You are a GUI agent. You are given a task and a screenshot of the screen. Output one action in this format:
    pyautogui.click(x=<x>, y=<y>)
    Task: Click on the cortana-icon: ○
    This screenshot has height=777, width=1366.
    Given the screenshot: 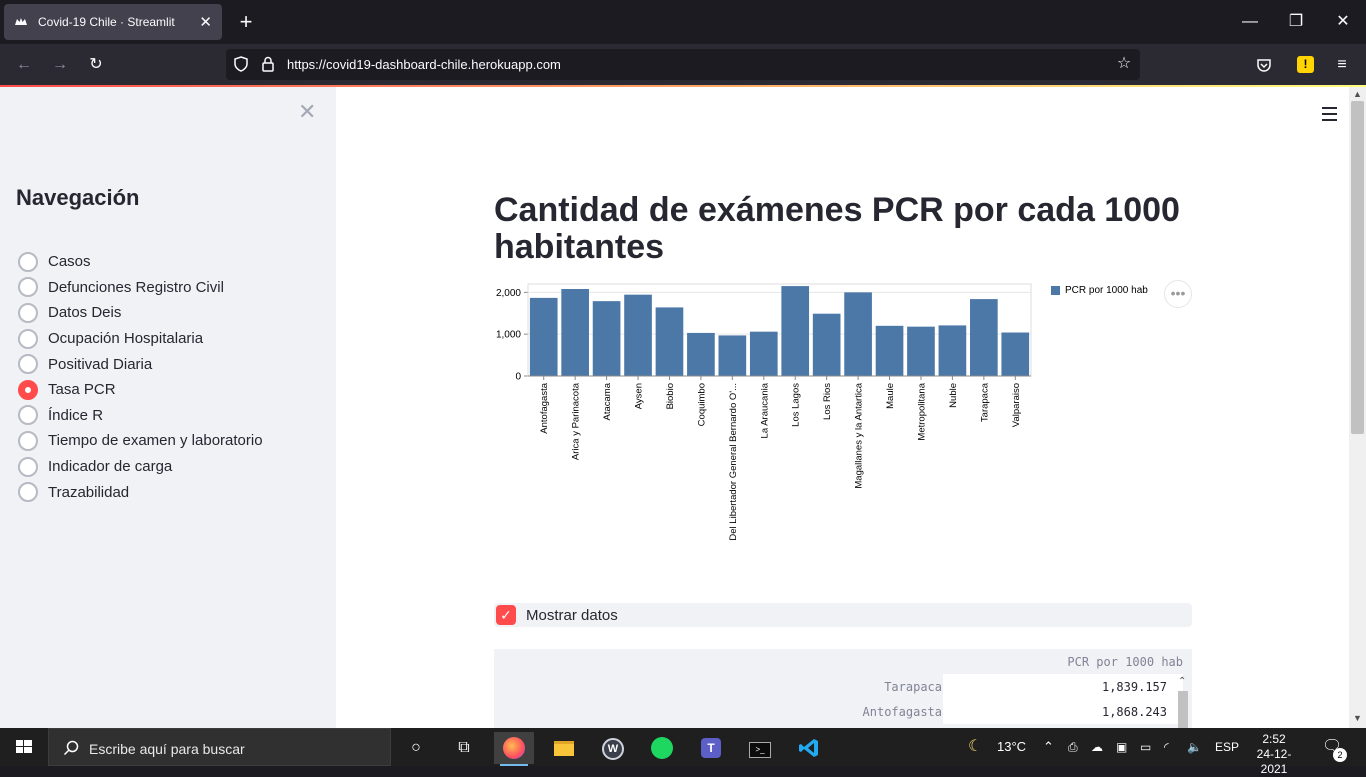 What is the action you would take?
    pyautogui.click(x=416, y=748)
    